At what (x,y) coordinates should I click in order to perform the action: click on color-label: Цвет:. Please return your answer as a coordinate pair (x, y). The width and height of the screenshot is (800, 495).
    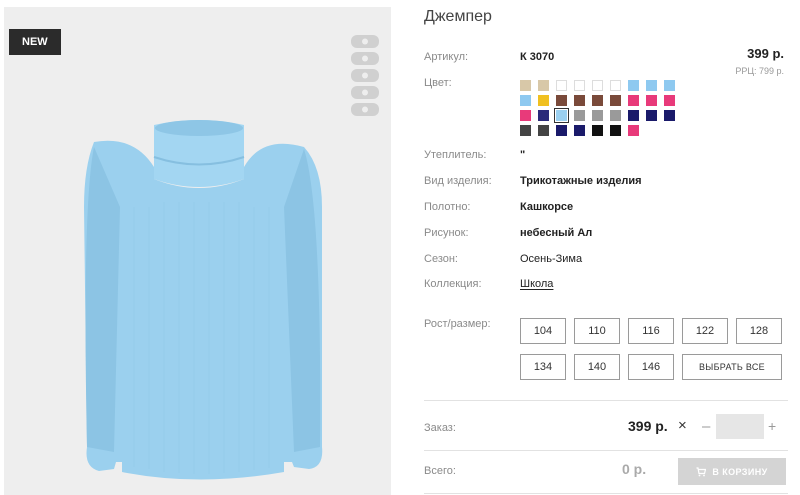
    Looking at the image, I should click on (438, 83).